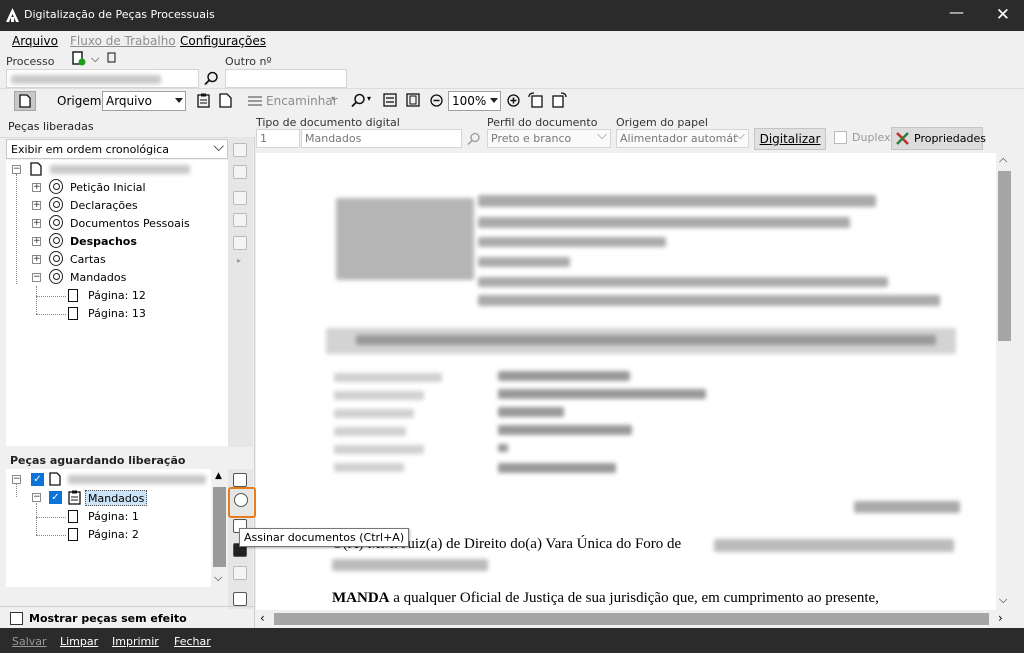  I want to click on bookmark-icon, so click(112, 58).